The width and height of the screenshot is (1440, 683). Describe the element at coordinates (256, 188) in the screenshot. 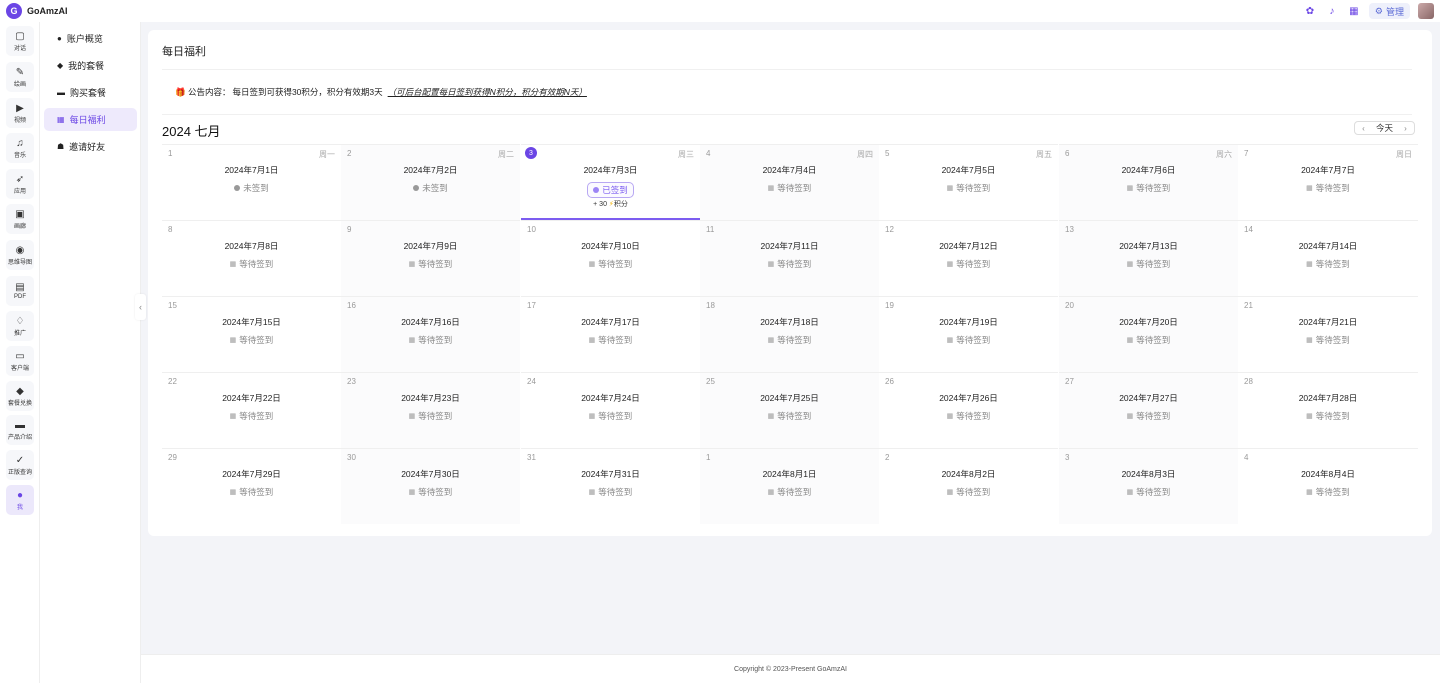

I see `status-text: 未签到` at that location.